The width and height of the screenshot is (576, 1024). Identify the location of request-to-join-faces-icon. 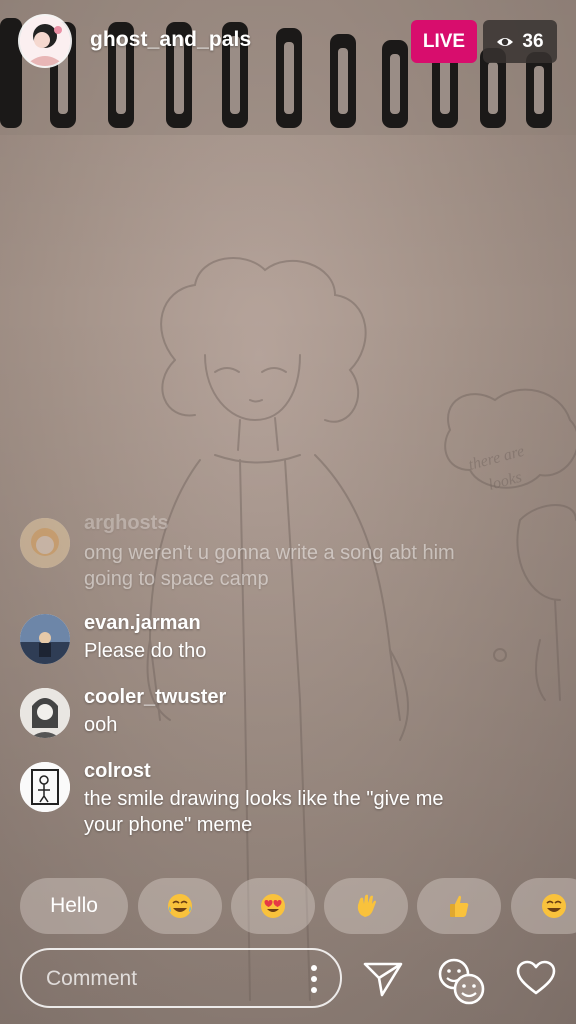
(461, 980).